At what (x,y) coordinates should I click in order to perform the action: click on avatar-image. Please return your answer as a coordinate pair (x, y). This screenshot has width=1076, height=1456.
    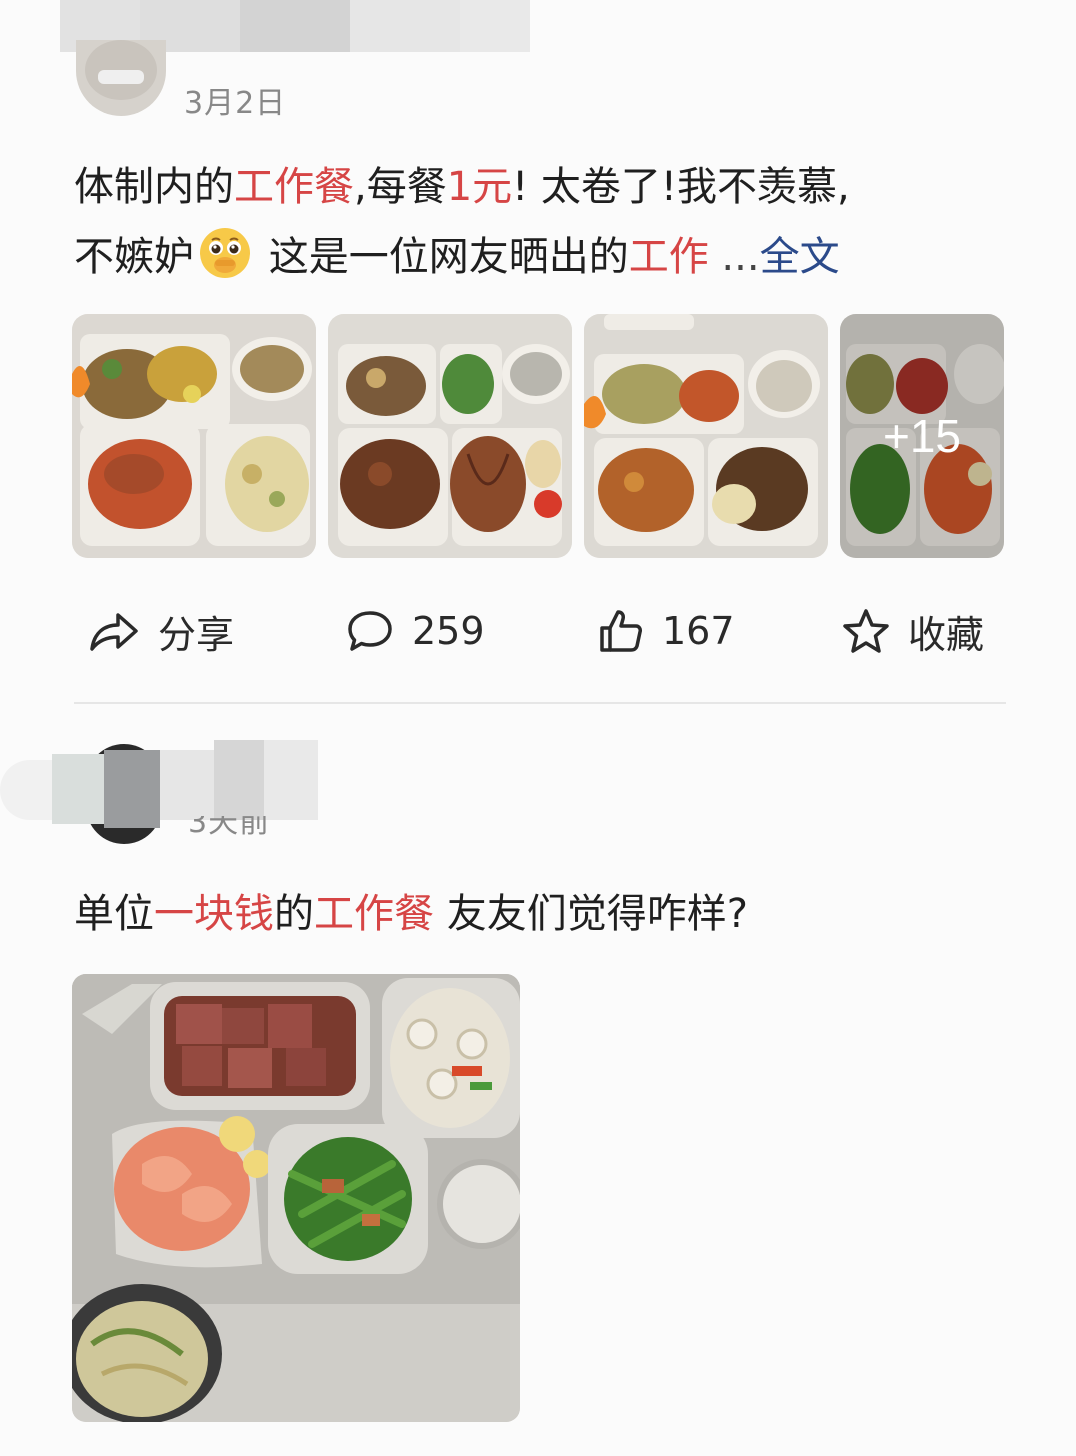
    Looking at the image, I should click on (121, 70).